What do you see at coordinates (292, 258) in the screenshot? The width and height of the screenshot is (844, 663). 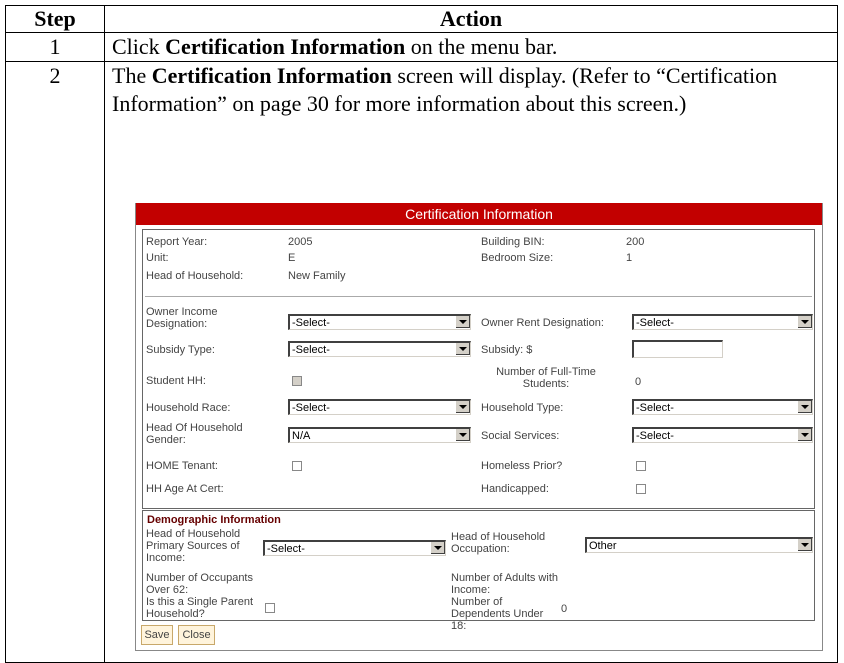 I see `unit-value: E` at bounding box center [292, 258].